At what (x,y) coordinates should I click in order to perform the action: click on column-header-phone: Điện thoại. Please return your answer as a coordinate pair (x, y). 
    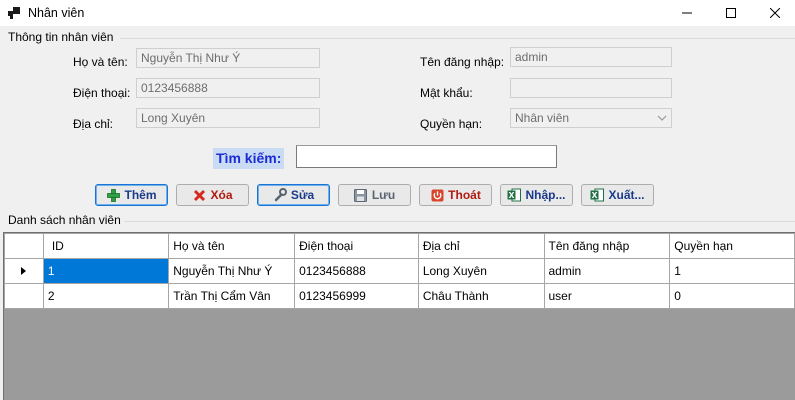
    Looking at the image, I should click on (356, 246).